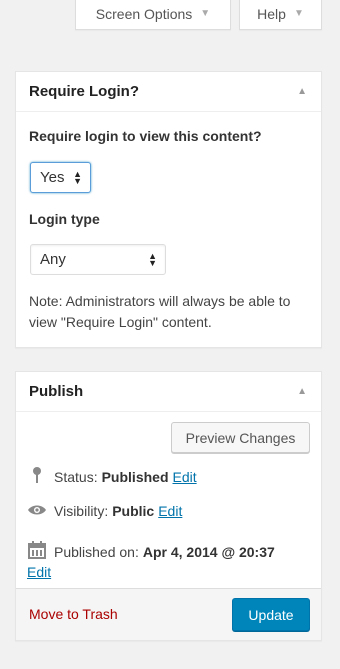  I want to click on screen-options-tab: Screen Options ▼, so click(153, 15).